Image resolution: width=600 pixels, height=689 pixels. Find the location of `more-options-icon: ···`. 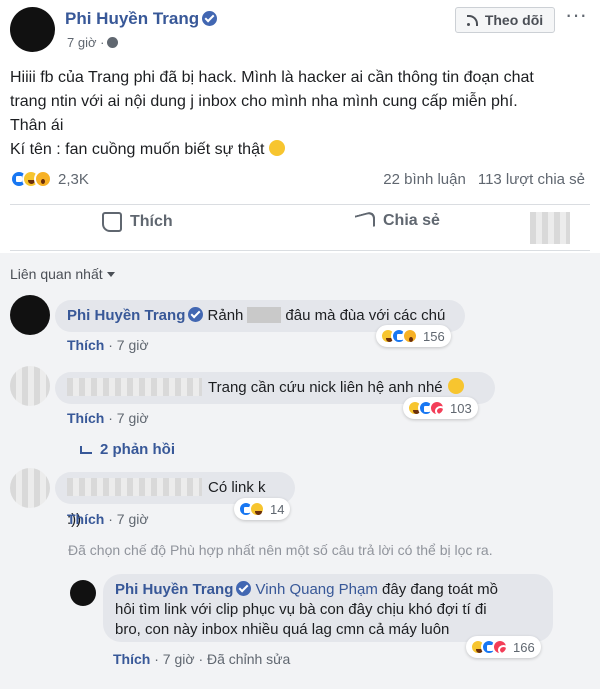

more-options-icon: ··· is located at coordinates (576, 15).